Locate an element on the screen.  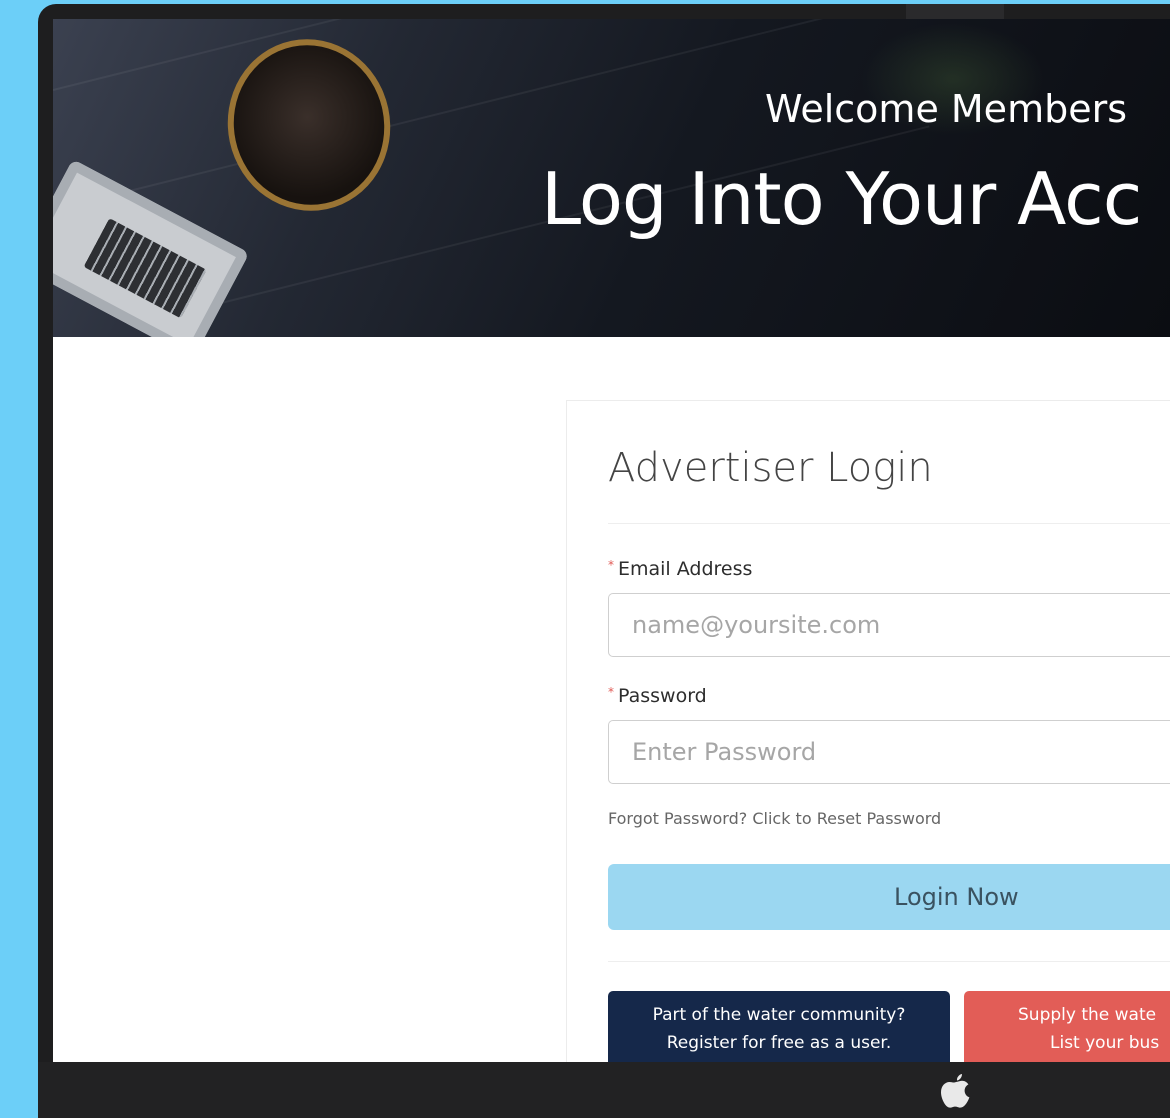
email-field is located at coordinates (889, 625).